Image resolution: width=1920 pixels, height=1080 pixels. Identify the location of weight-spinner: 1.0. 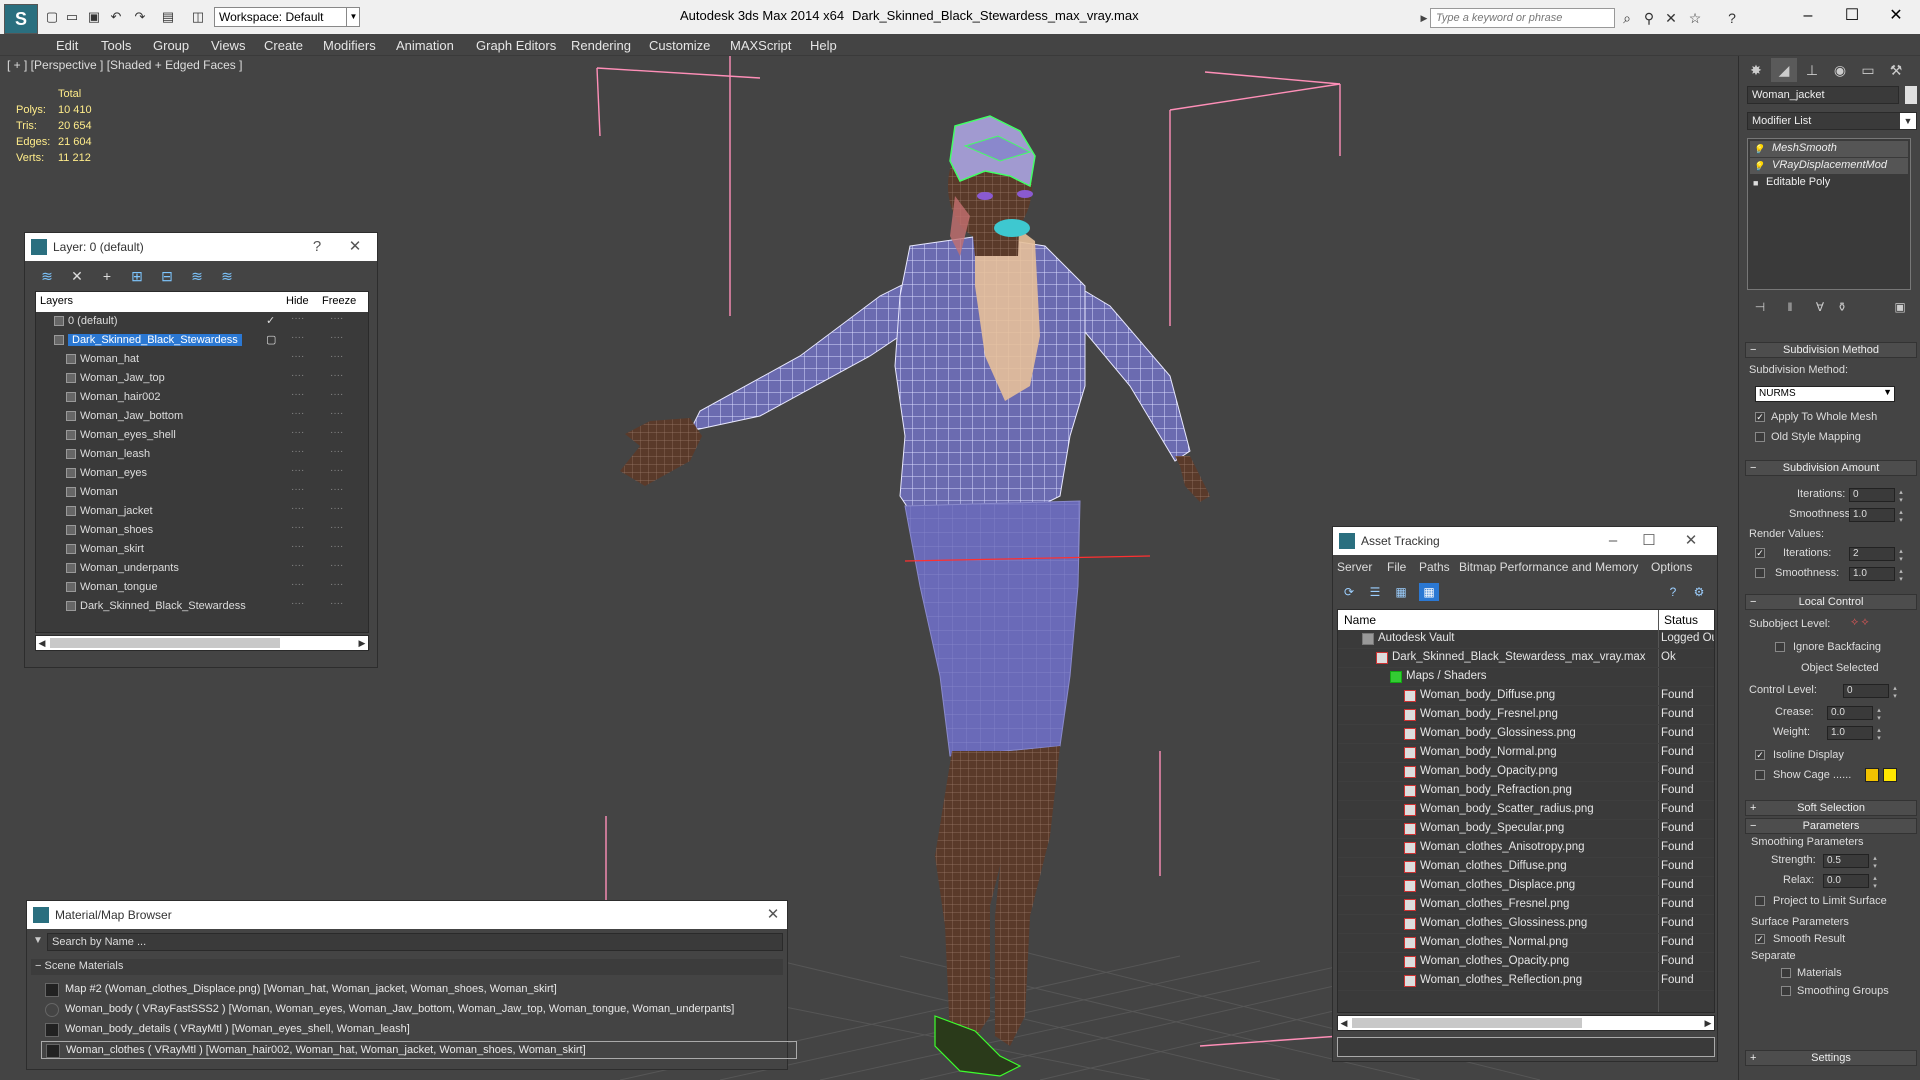
(1854, 734).